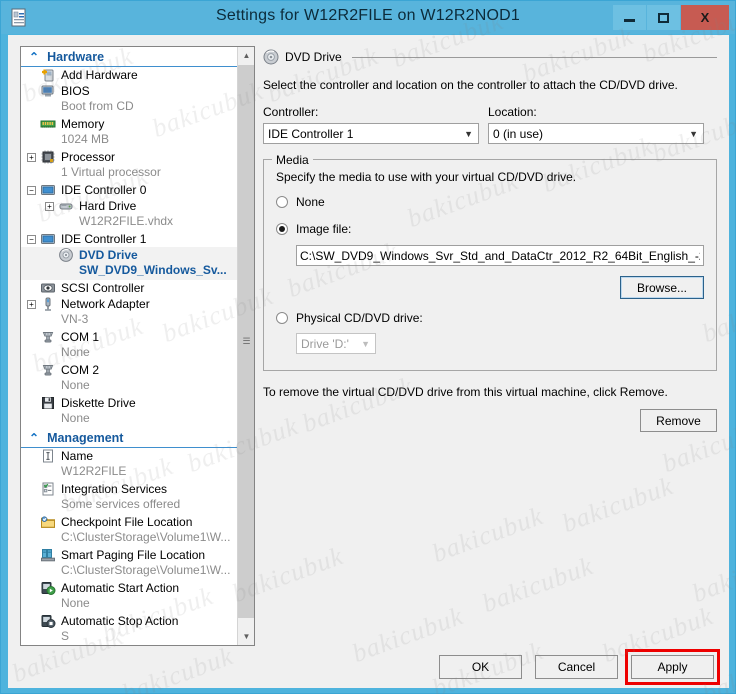 The image size is (736, 694). I want to click on media-option-physical-drive-label: Physical CD/DVD drive:, so click(359, 318).